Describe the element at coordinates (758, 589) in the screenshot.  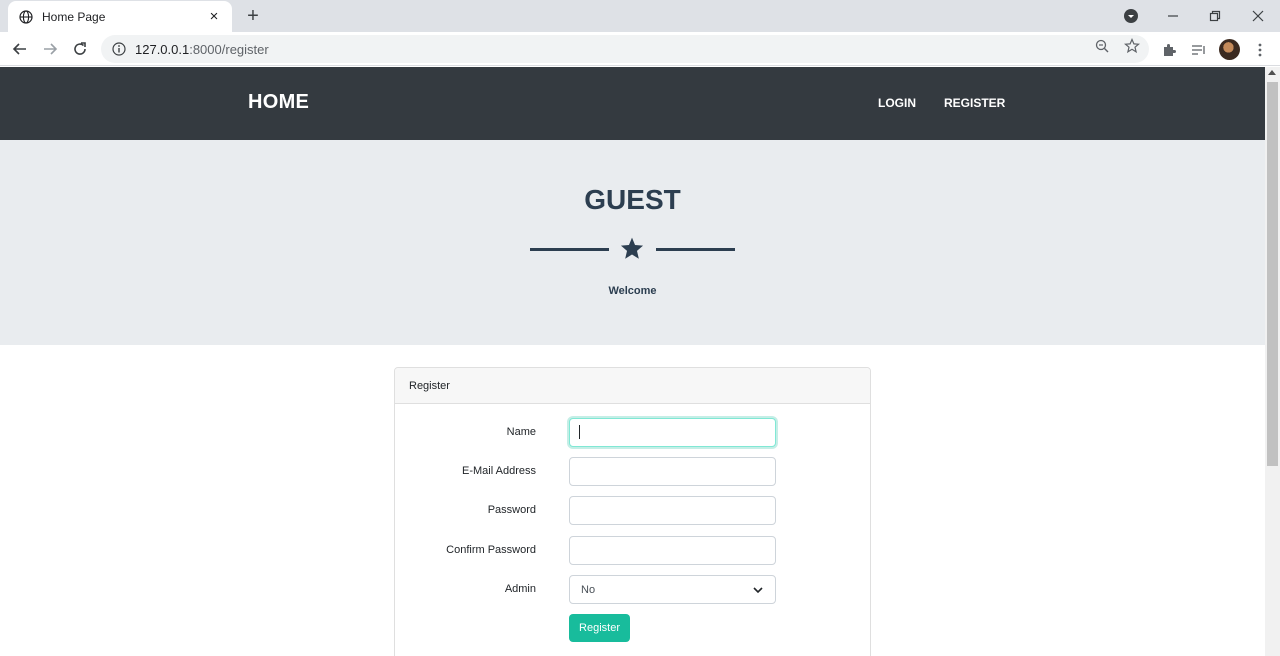
I see `chevron-down-icon` at that location.